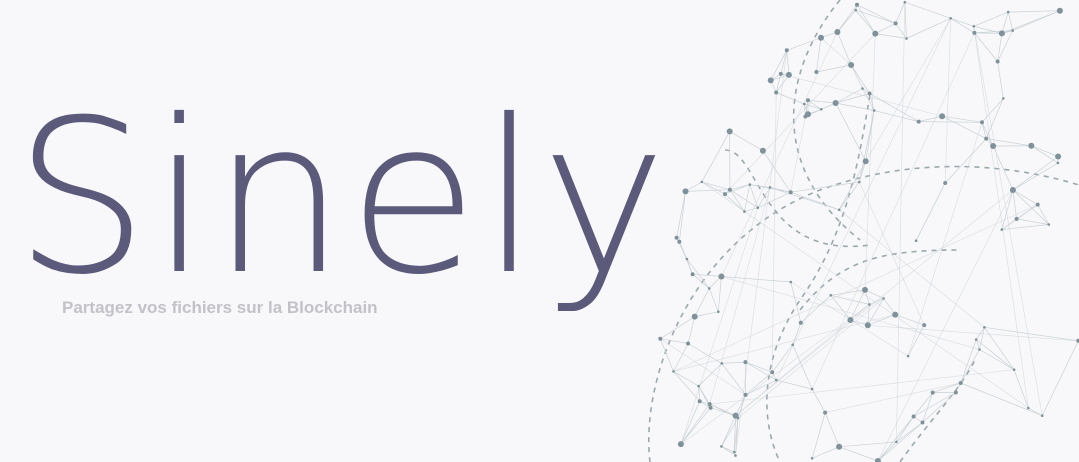  I want to click on tagline: Partagez vos fichiers sur la Blockchain, so click(220, 307).